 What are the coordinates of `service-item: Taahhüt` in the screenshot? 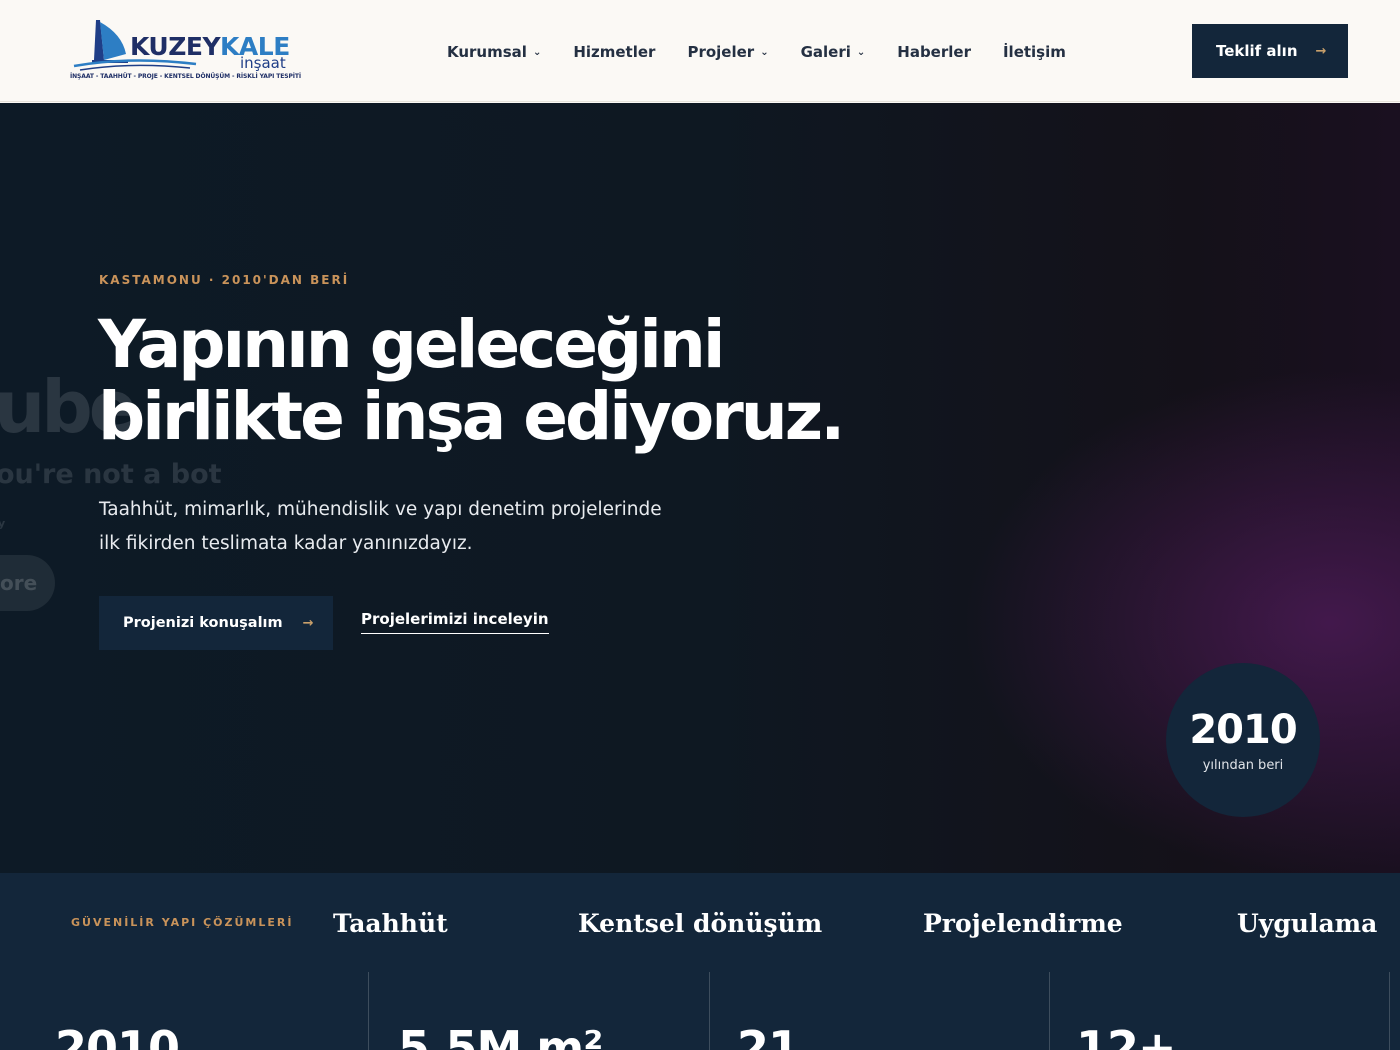 It's located at (390, 923).